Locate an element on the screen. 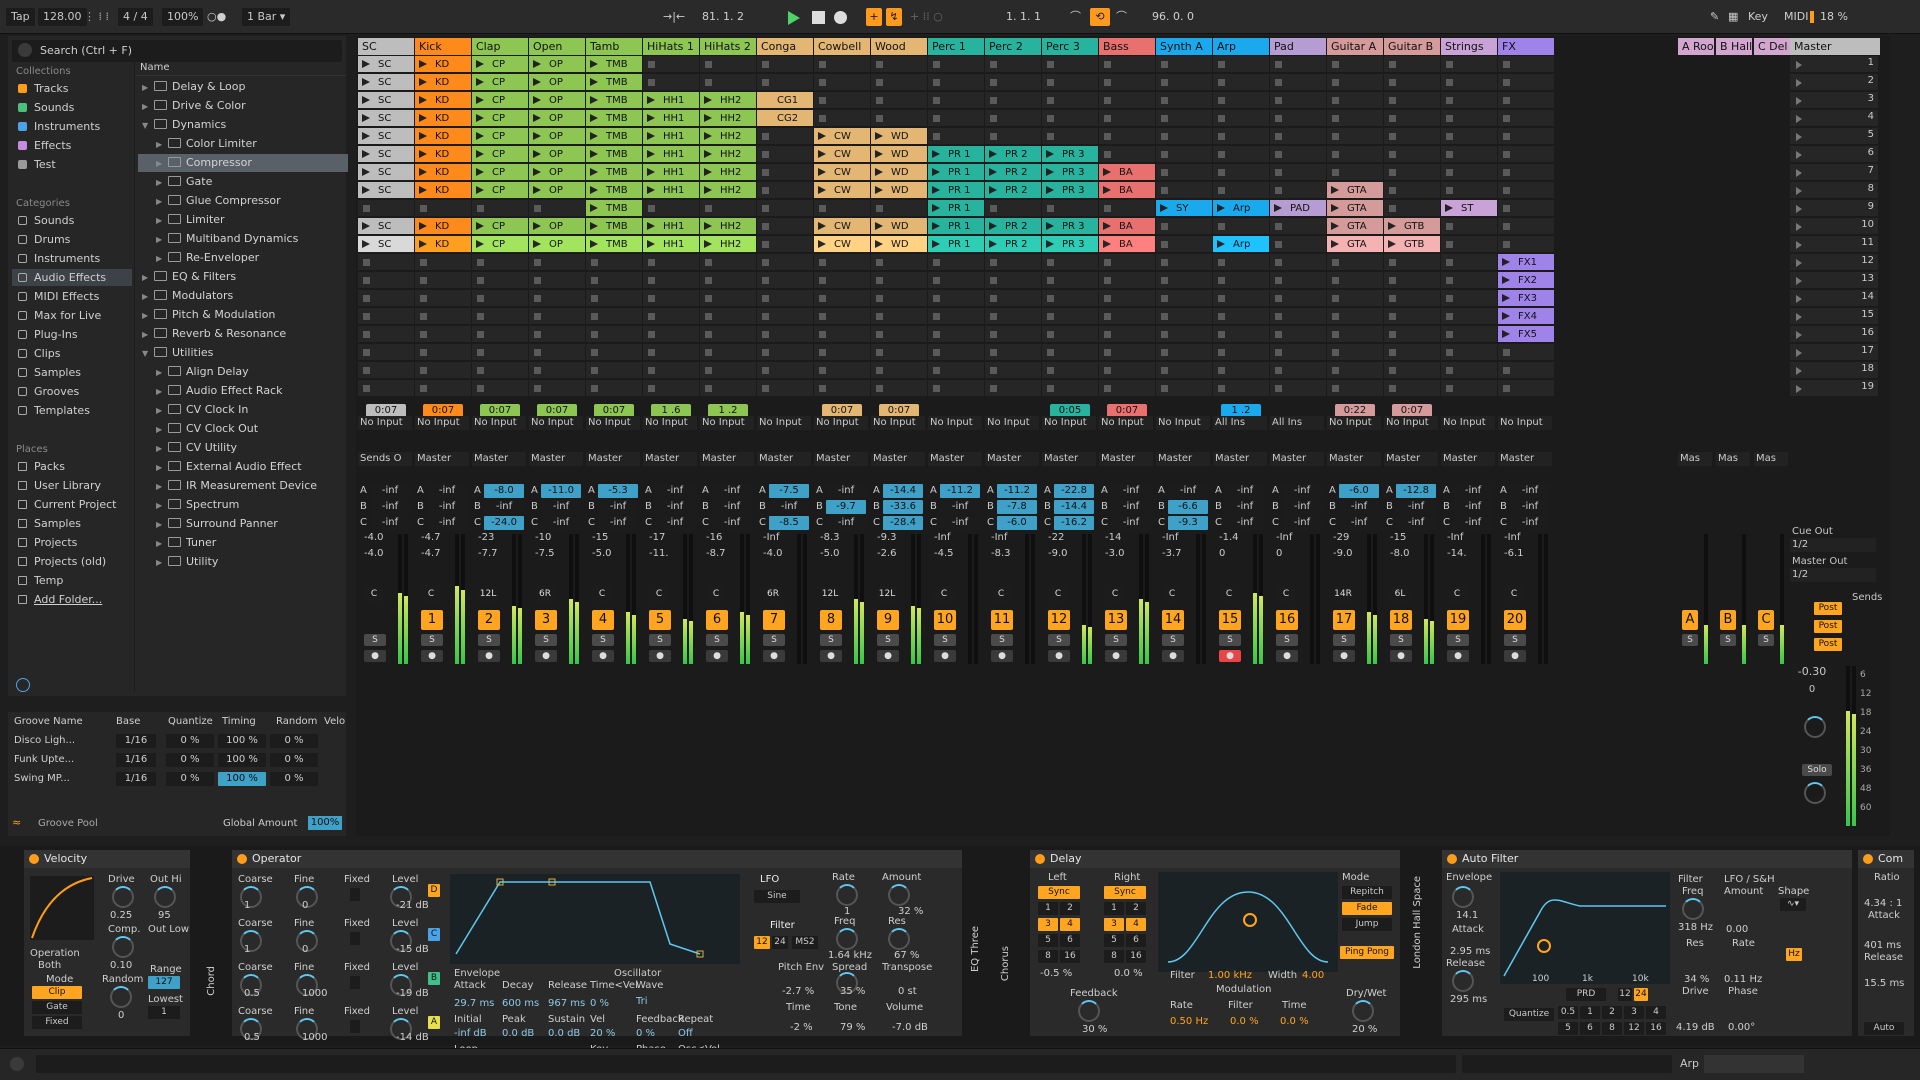  clip-slot: HH1 is located at coordinates (671, 118).